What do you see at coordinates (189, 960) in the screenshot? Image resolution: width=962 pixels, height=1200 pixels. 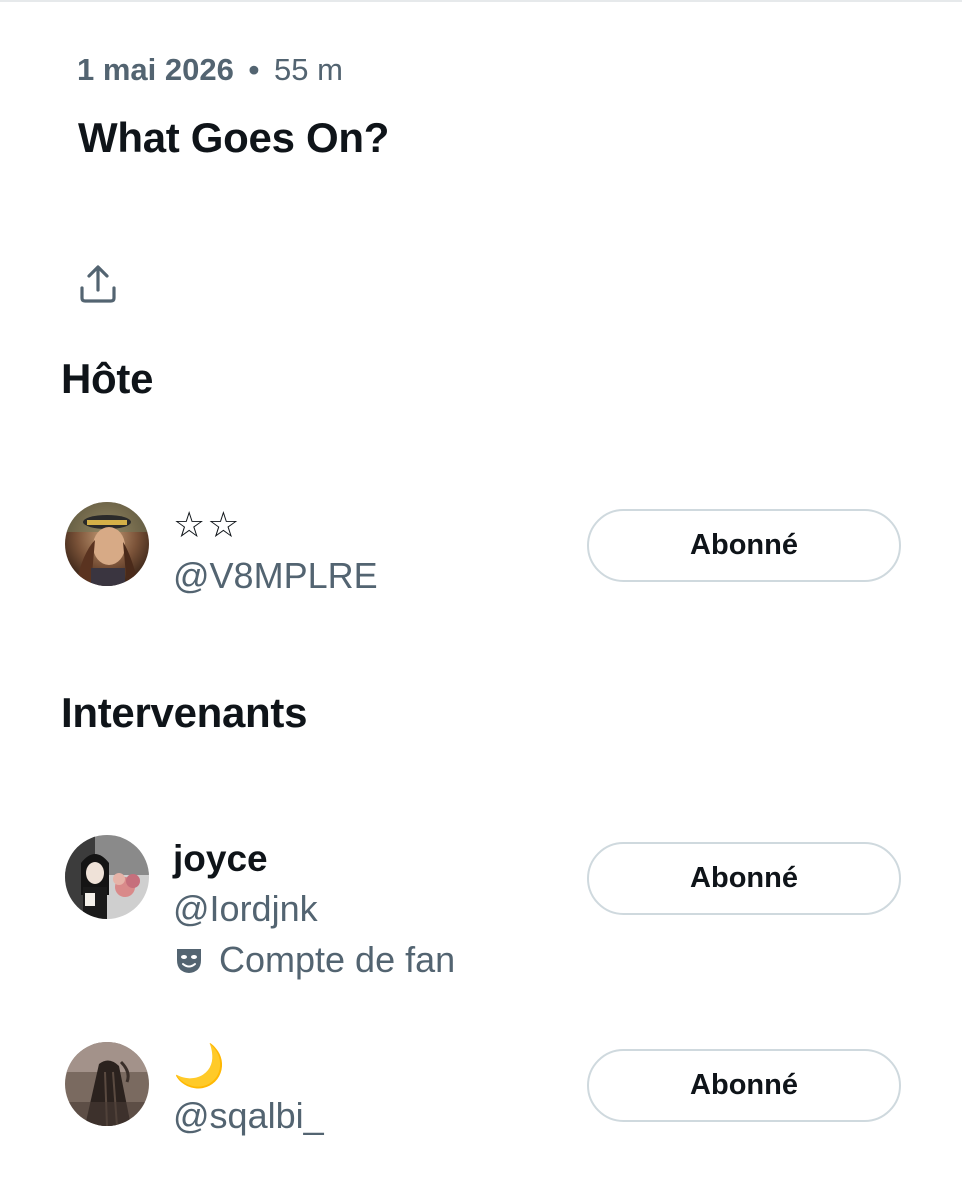 I see `theater-mask-icon` at bounding box center [189, 960].